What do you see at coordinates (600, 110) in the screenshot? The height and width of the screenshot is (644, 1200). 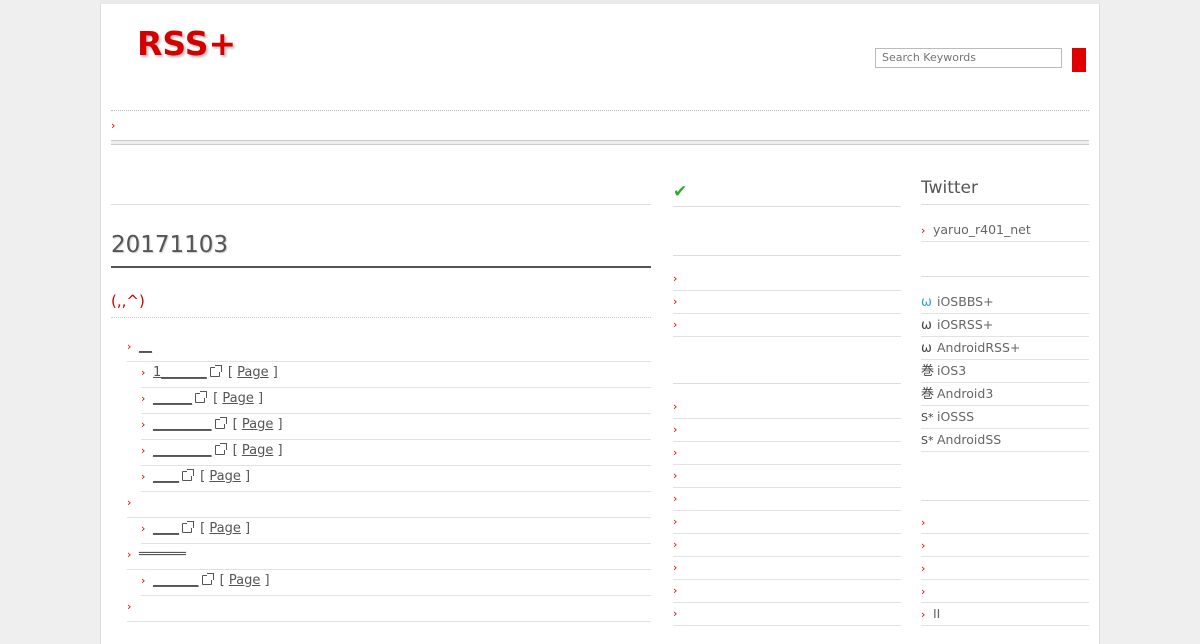 I see `nav-top-divider` at bounding box center [600, 110].